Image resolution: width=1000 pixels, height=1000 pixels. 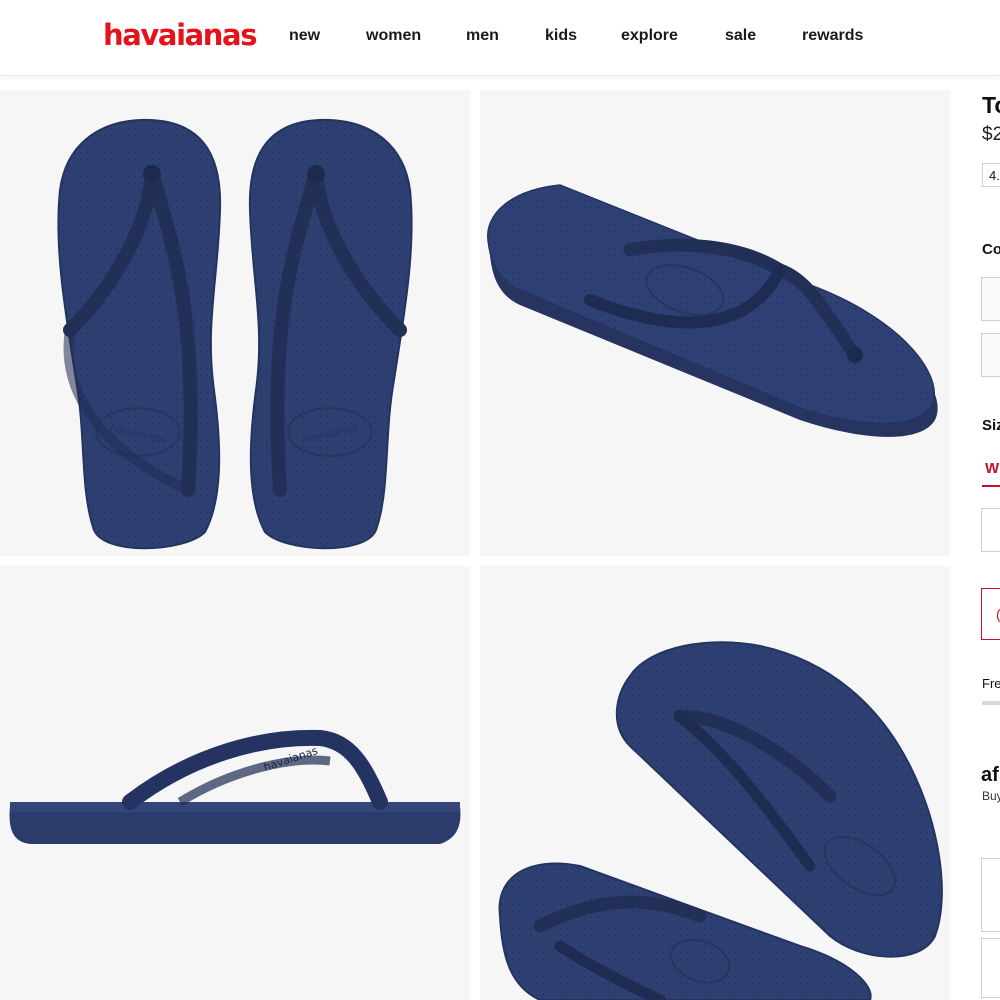 I want to click on product-info-panel: To $2 4. Co Siz W ( Fre af Buy, so click(x=975, y=538).